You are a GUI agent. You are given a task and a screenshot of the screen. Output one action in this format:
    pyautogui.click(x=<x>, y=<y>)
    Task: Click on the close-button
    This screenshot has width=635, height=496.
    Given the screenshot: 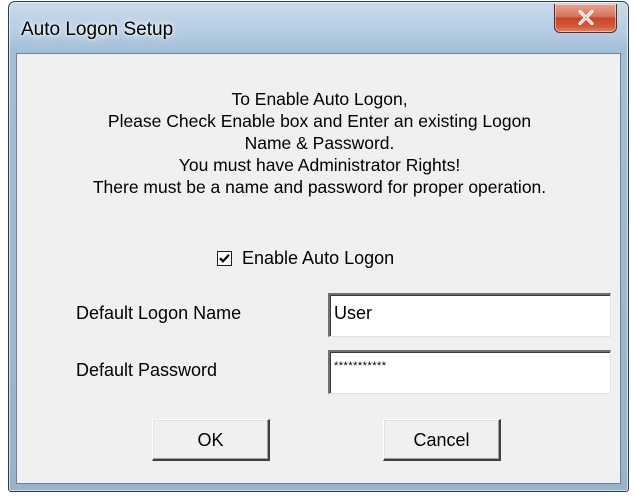 What is the action you would take?
    pyautogui.click(x=585, y=18)
    